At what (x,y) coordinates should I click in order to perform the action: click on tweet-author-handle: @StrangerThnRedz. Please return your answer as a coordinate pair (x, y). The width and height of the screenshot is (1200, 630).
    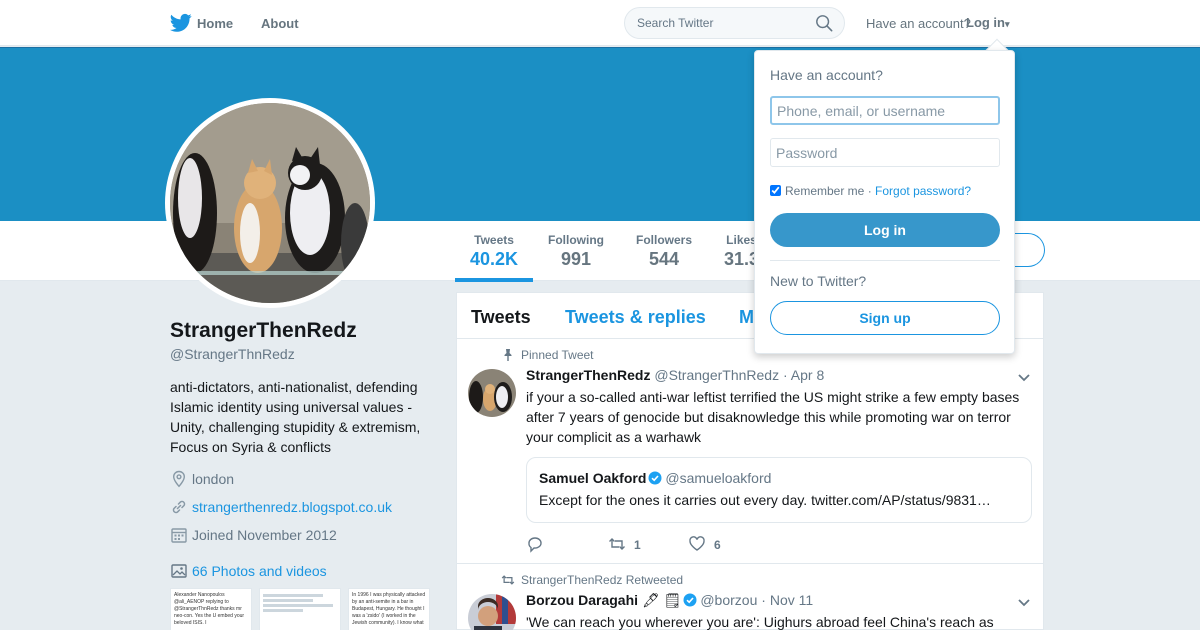
    Looking at the image, I should click on (716, 375).